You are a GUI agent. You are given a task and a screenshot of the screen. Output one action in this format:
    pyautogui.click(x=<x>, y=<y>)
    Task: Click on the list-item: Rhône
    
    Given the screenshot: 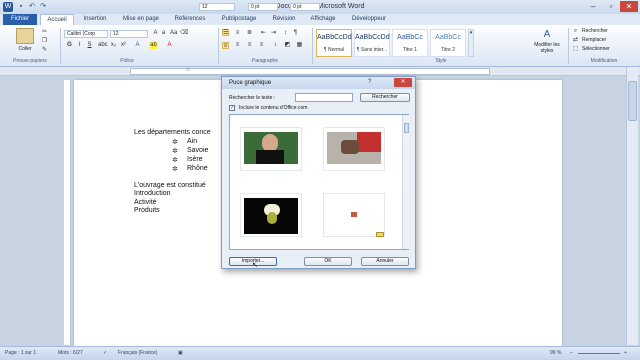 What is the action you would take?
    pyautogui.click(x=197, y=168)
    